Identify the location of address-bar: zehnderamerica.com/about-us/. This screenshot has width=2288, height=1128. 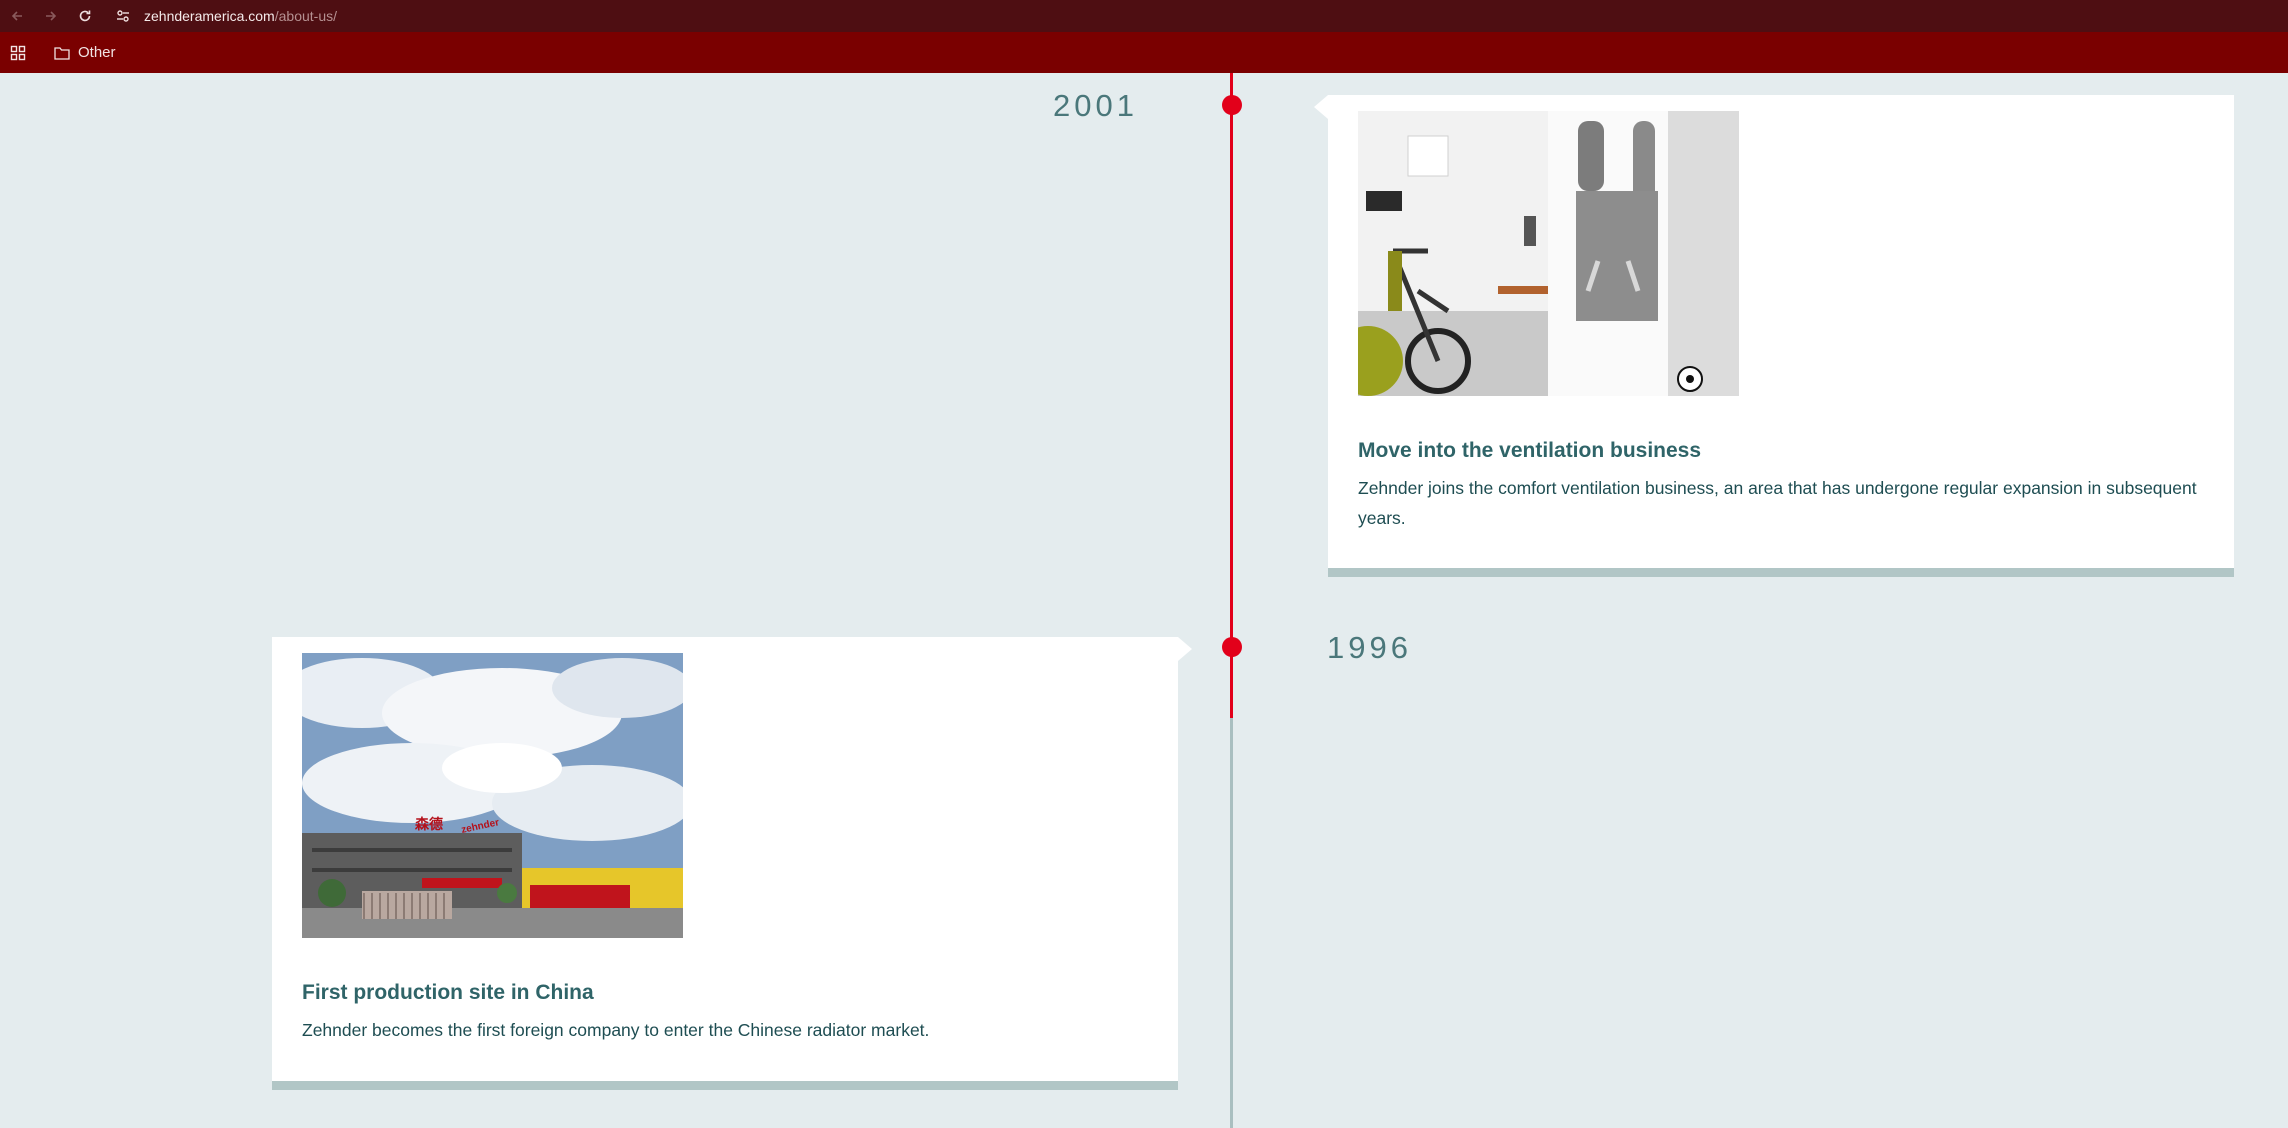
(224, 16).